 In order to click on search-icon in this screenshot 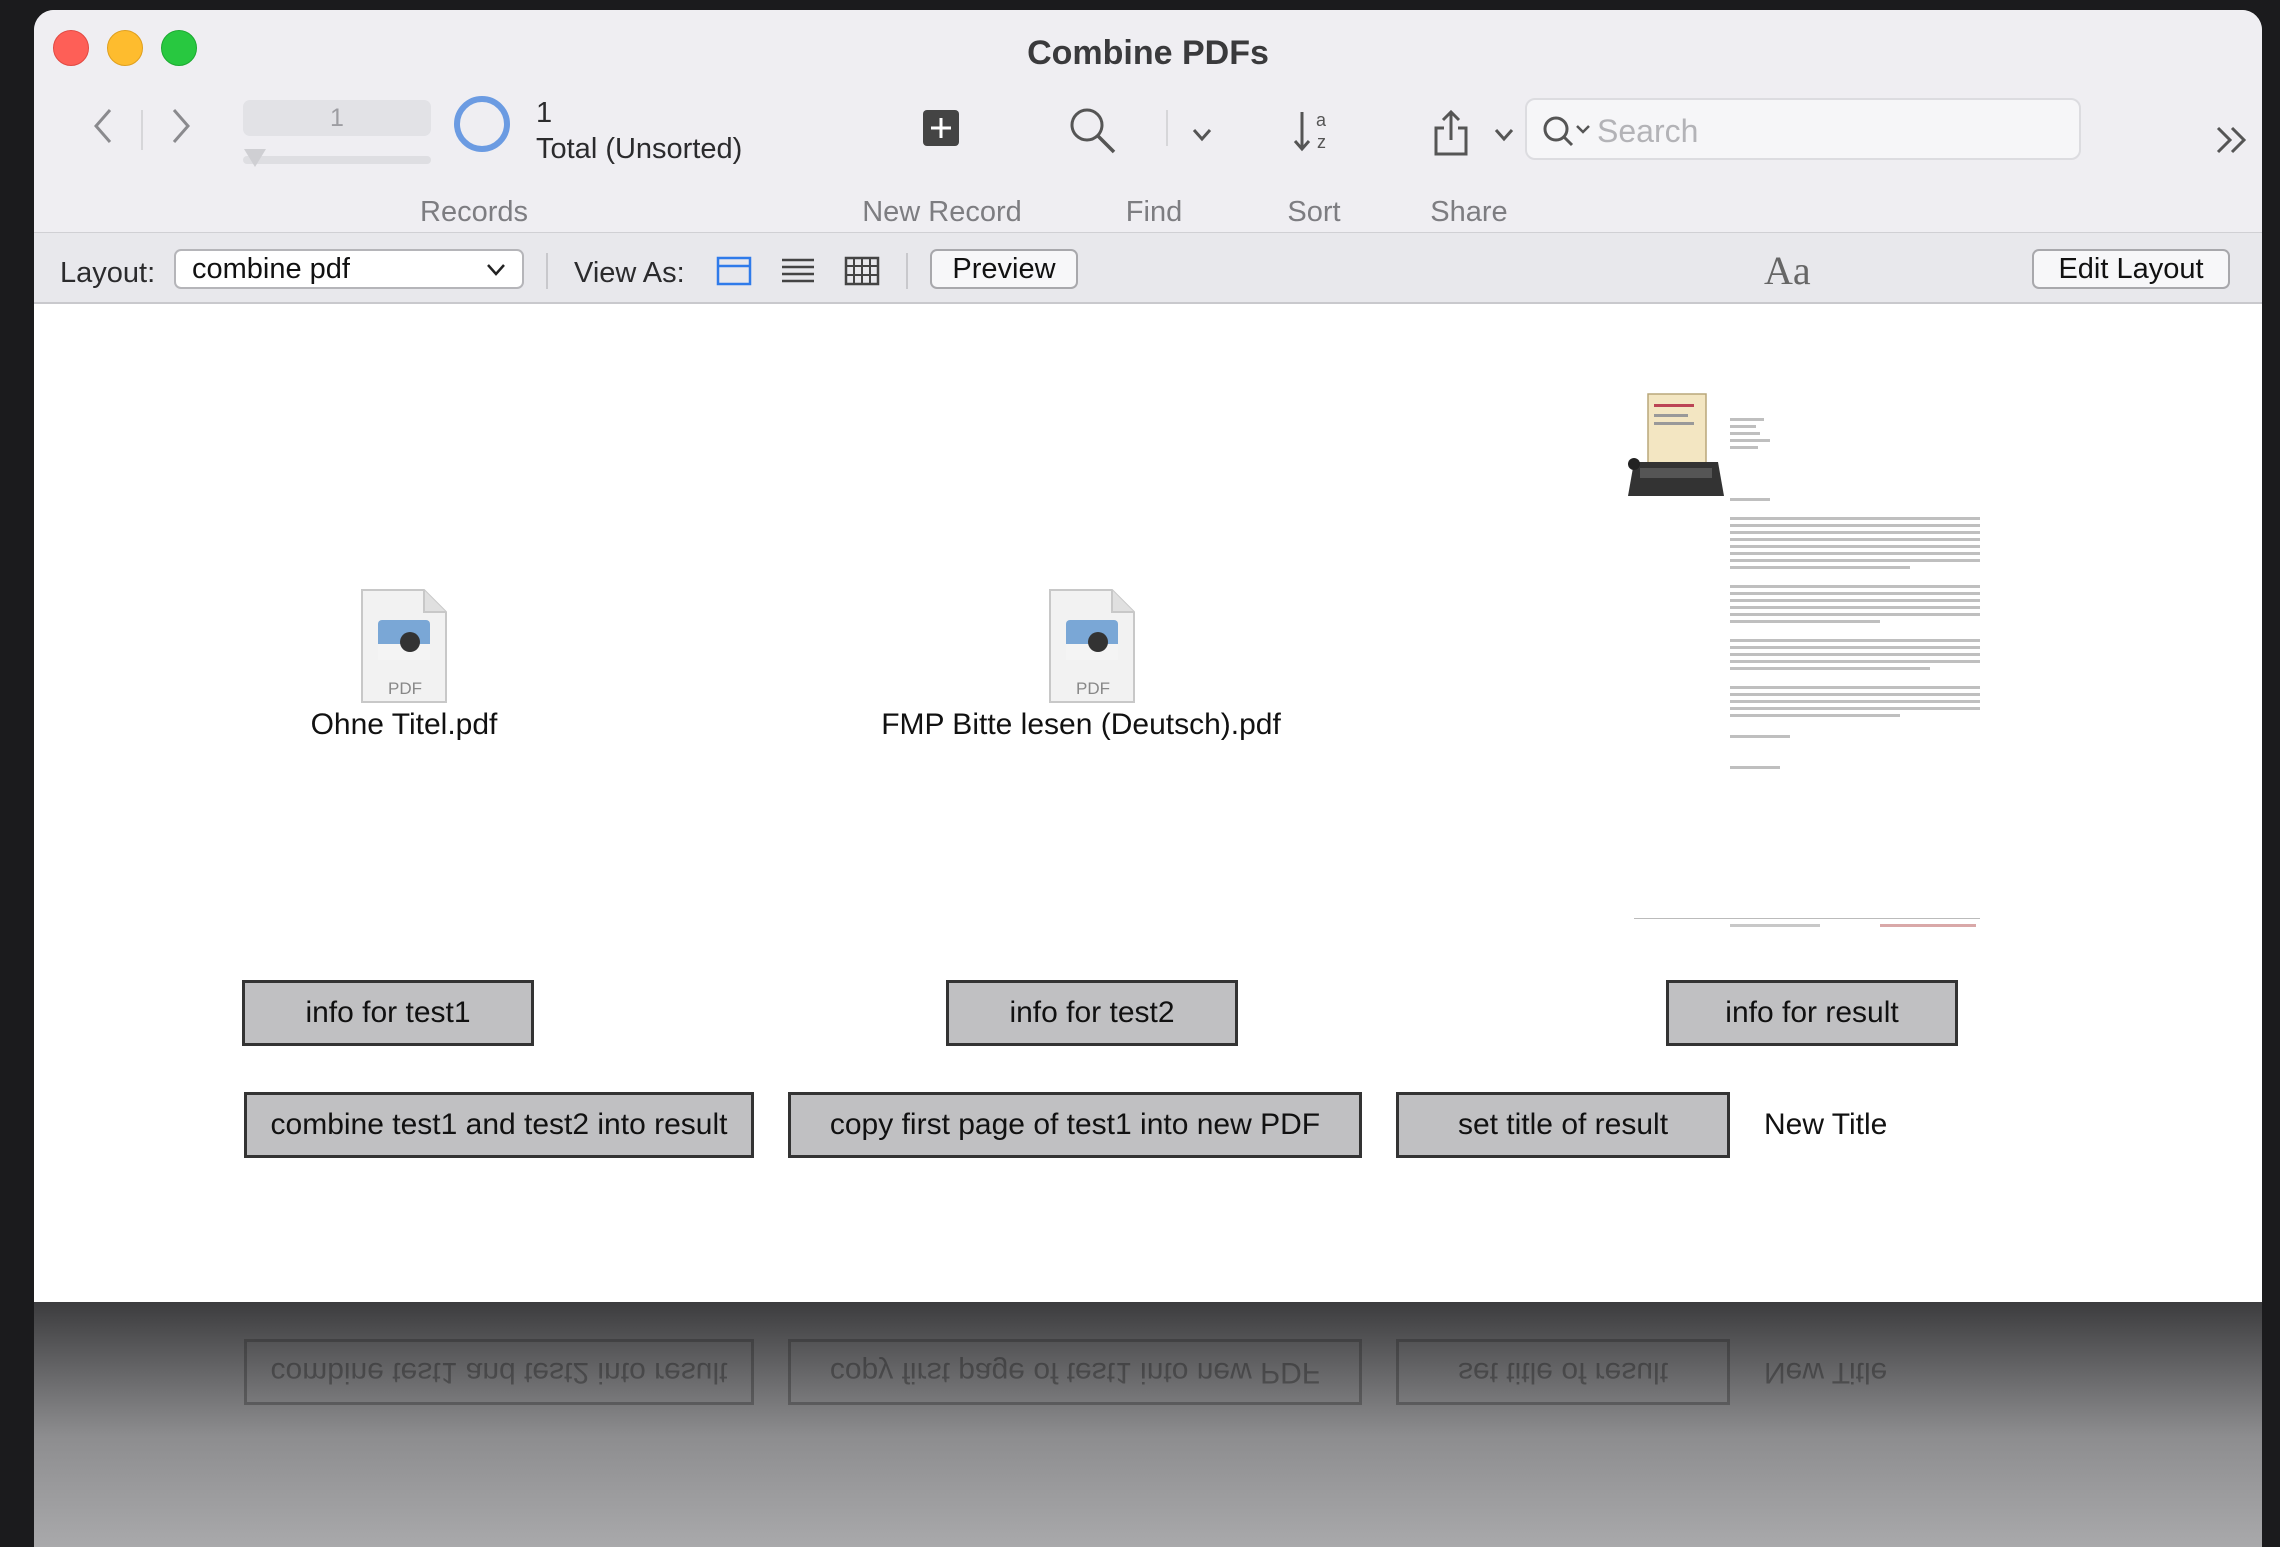, I will do `click(1567, 131)`.